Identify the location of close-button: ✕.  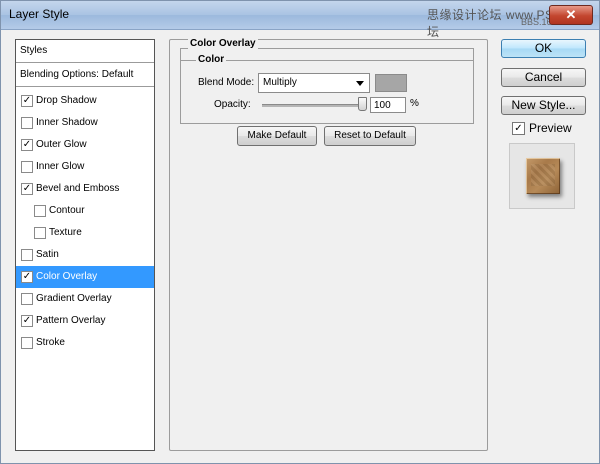
(571, 15).